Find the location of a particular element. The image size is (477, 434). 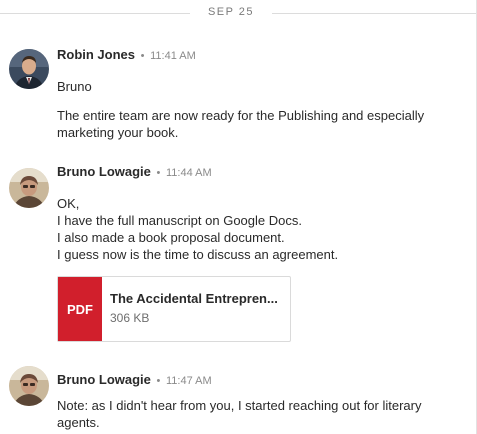

message-text: marketing your book. is located at coordinates (118, 132).